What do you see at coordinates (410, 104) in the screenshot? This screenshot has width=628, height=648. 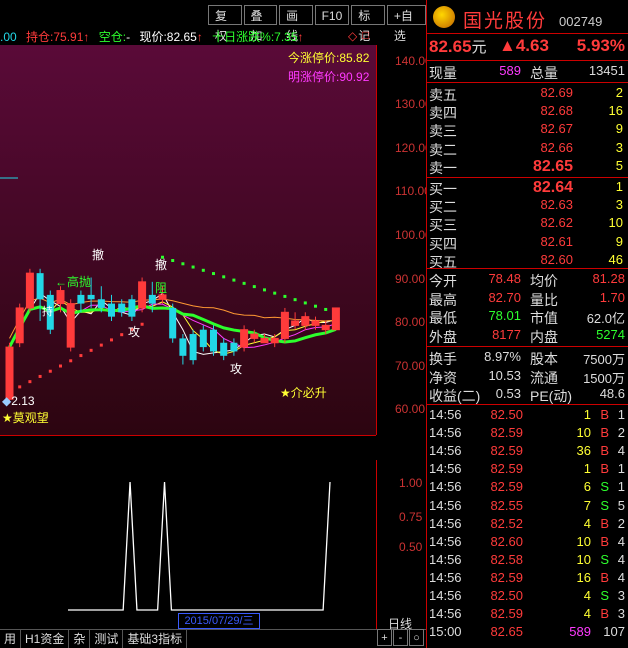 I see `y-tick: 130.00` at bounding box center [410, 104].